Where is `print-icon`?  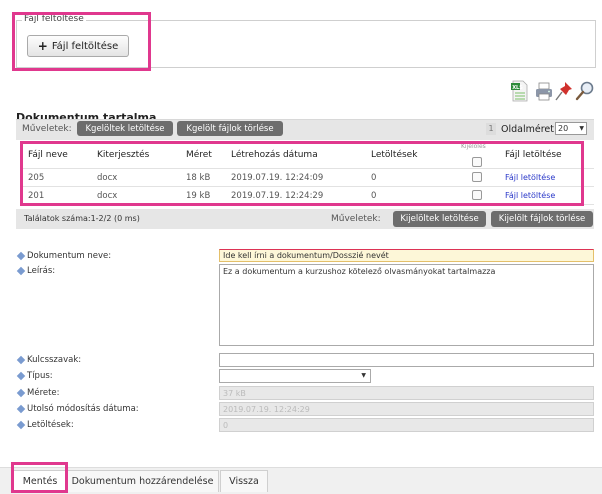 print-icon is located at coordinates (544, 91).